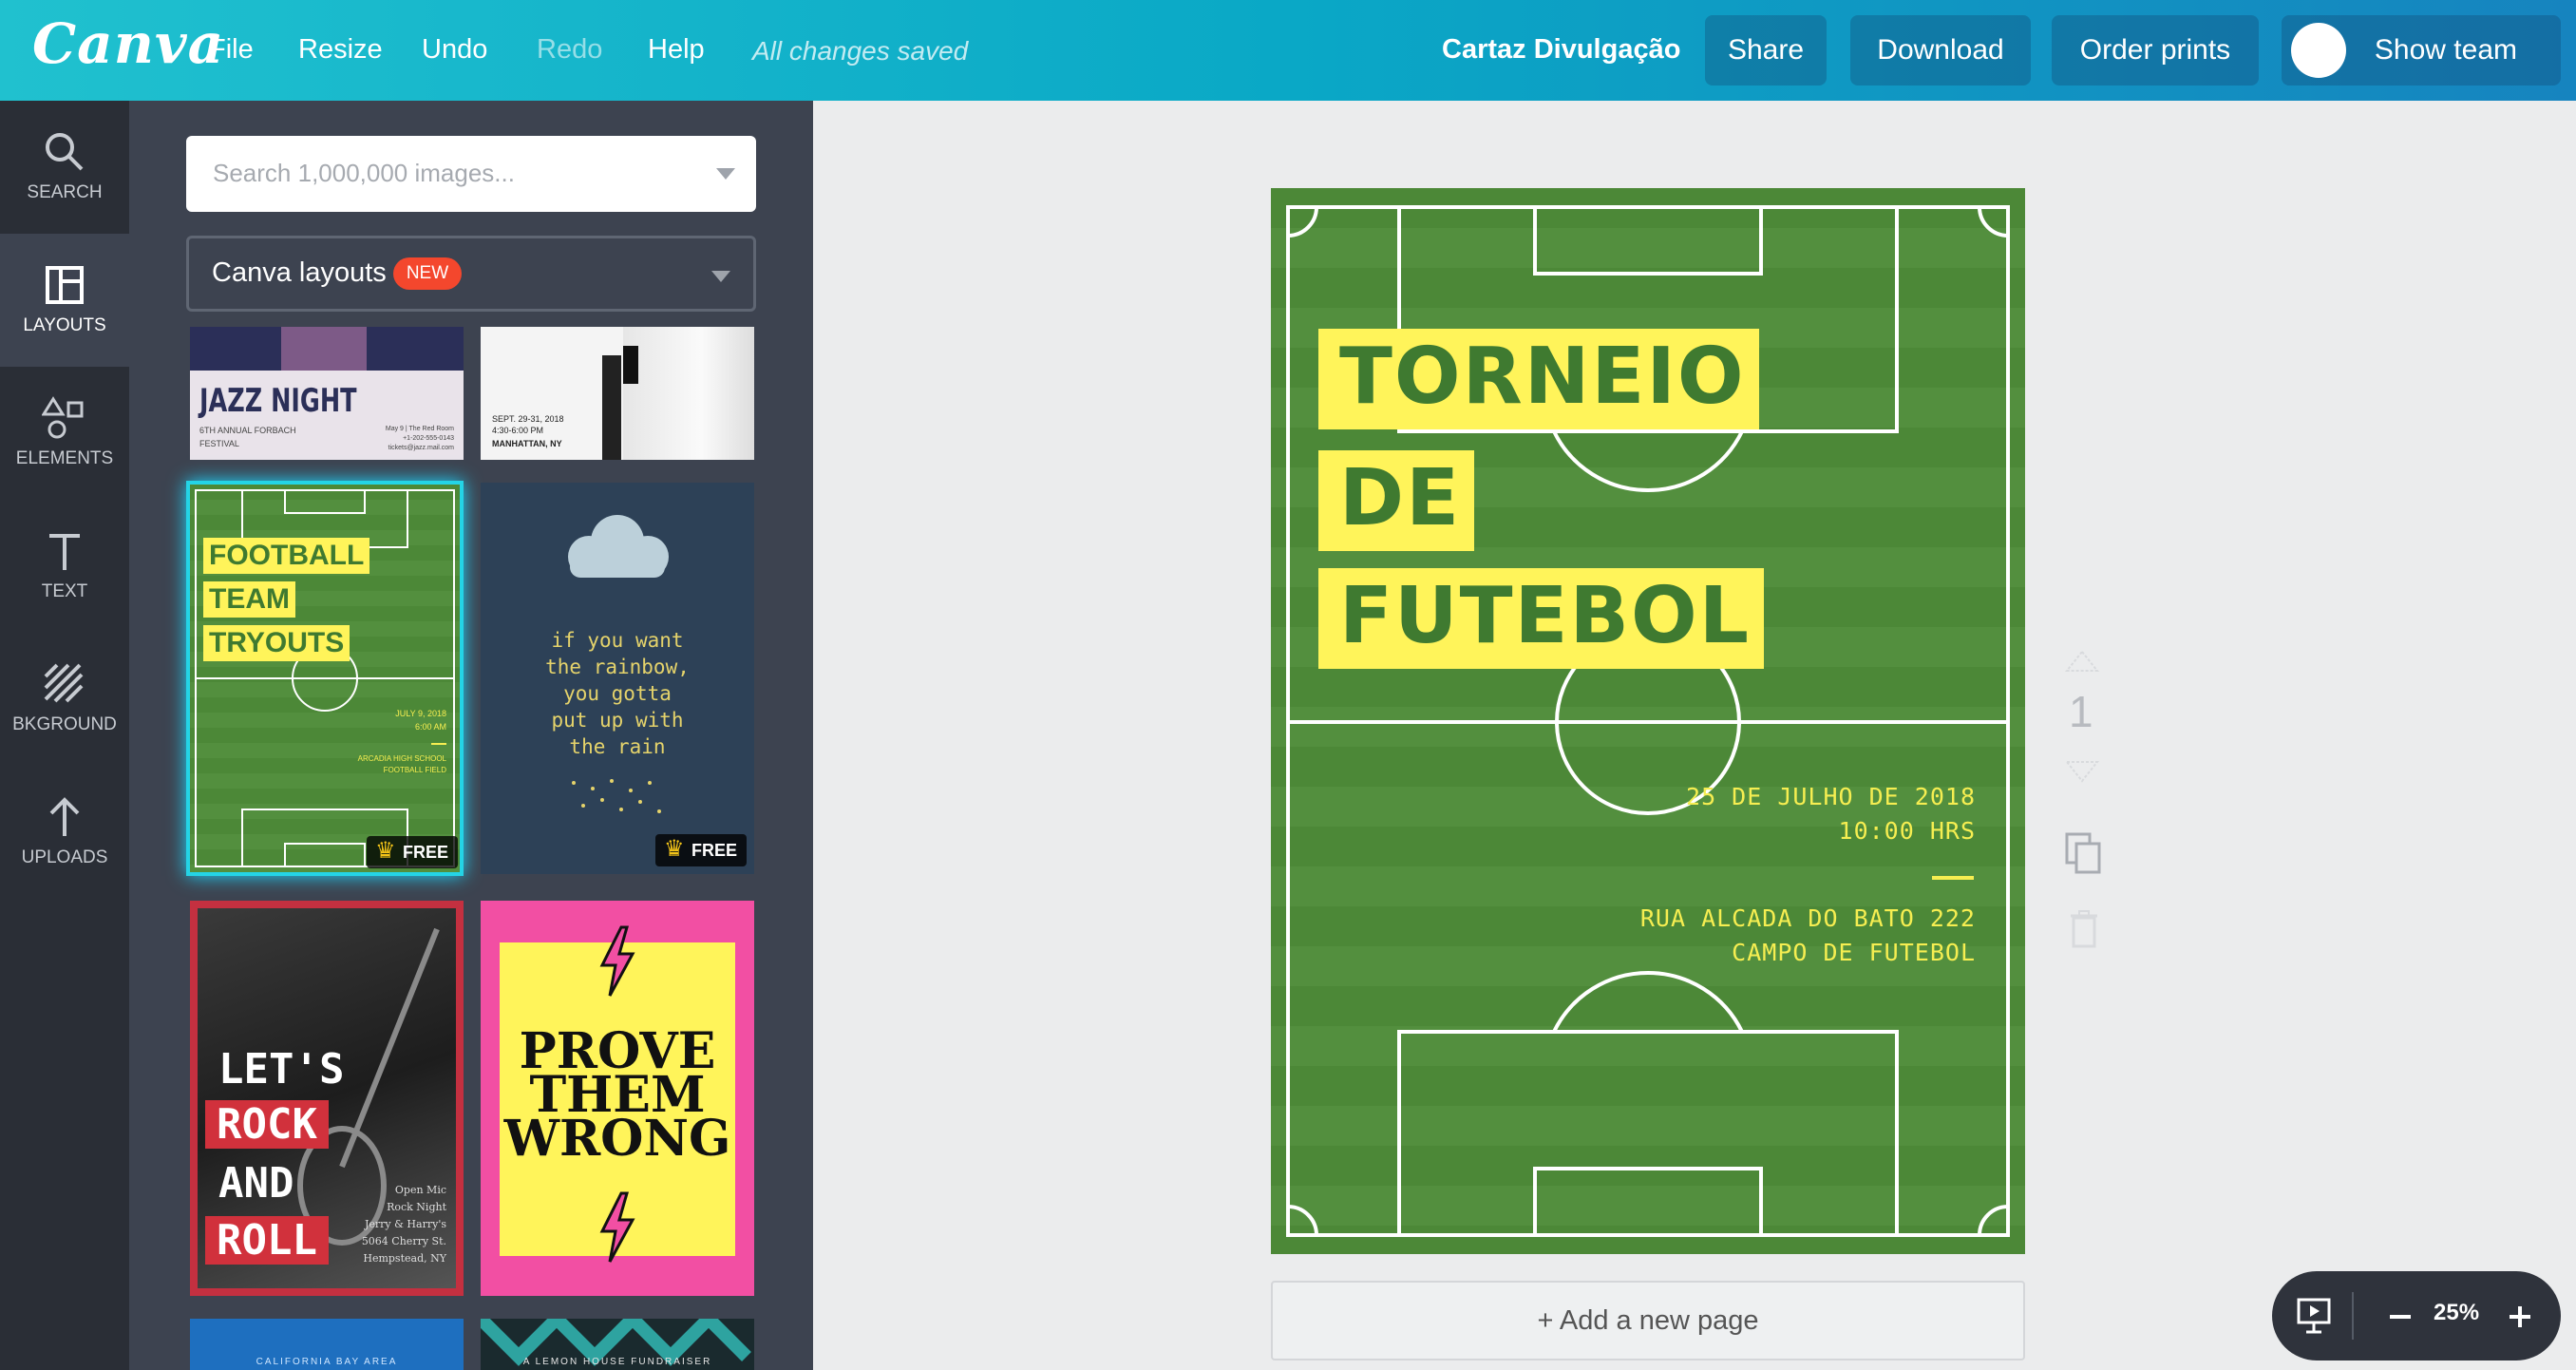 This screenshot has height=1370, width=2576. I want to click on sidebar-item-text: TEXT, so click(64, 566).